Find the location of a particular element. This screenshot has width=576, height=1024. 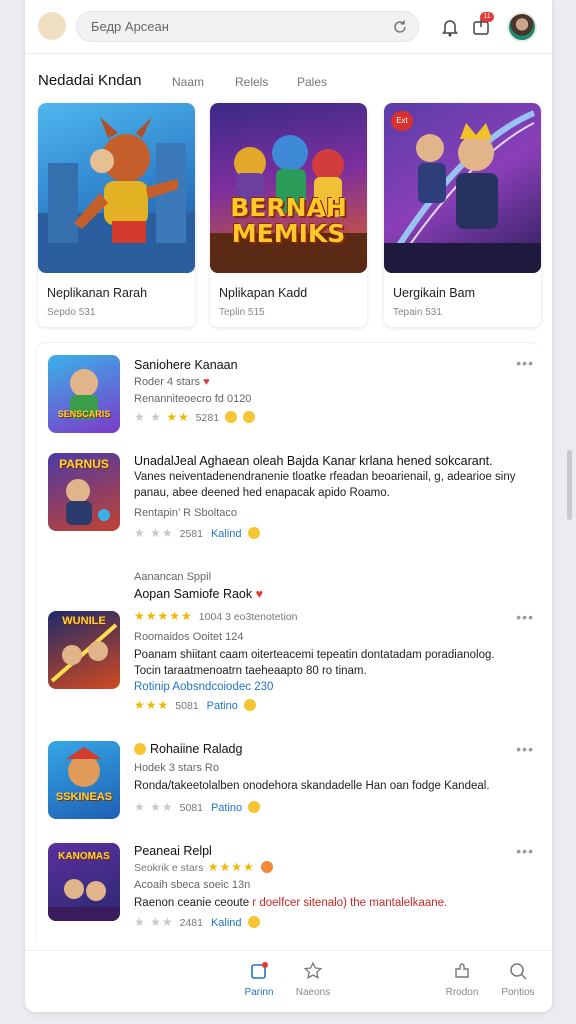

tab-2: Relels is located at coordinates (251, 82).